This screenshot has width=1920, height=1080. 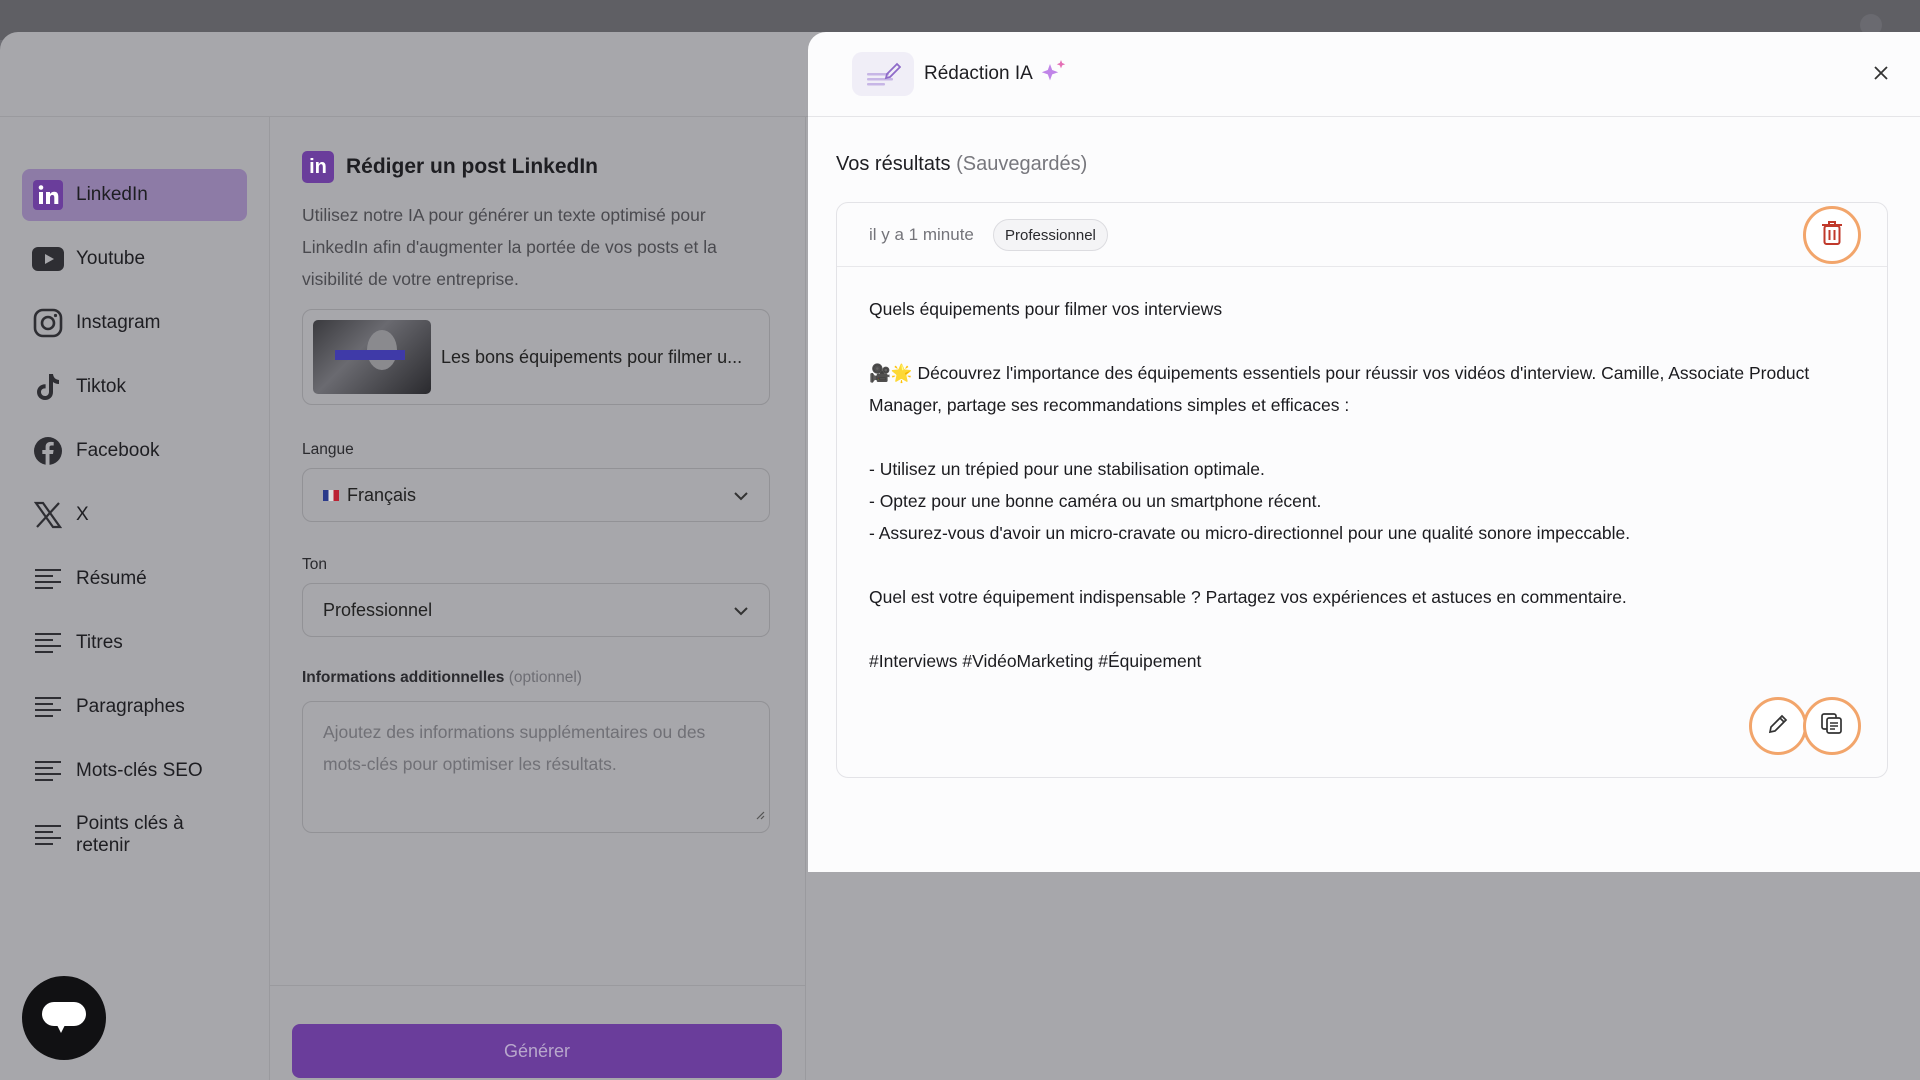 I want to click on sidebar-item-linkedin: LinkedIn, so click(x=134, y=195).